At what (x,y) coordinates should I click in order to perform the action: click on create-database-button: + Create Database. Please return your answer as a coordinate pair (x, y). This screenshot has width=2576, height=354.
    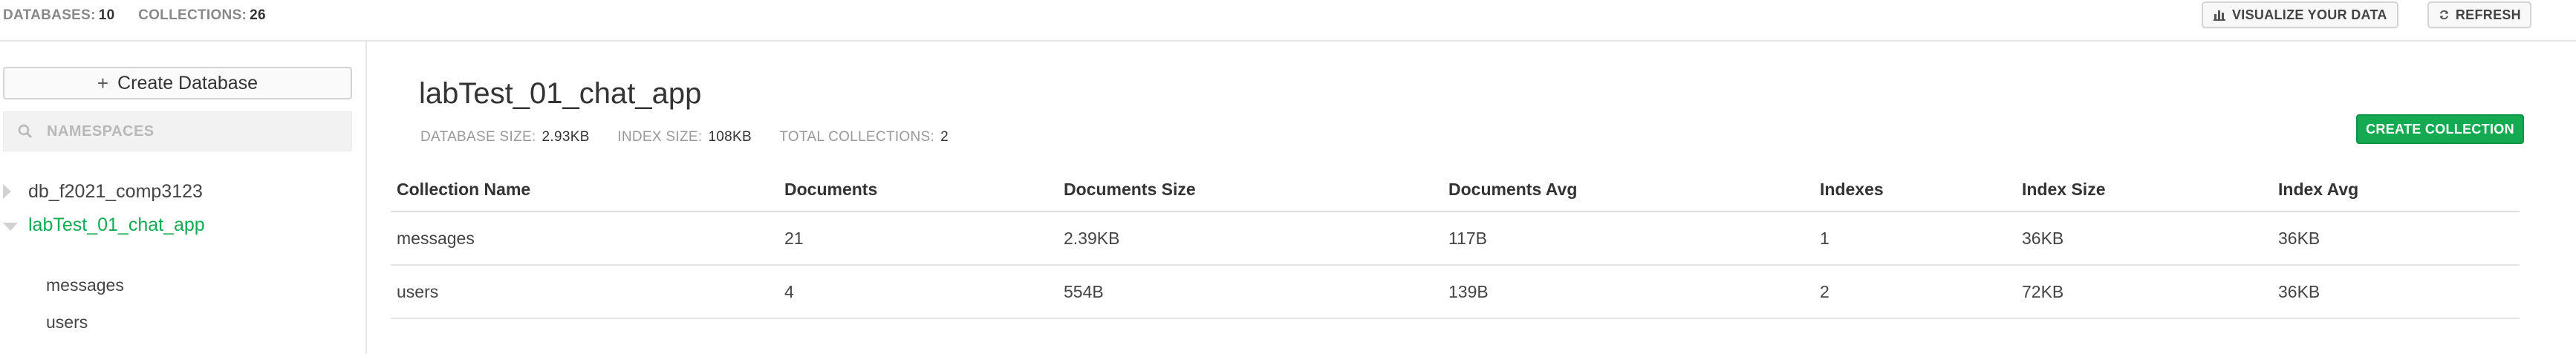
    Looking at the image, I should click on (178, 83).